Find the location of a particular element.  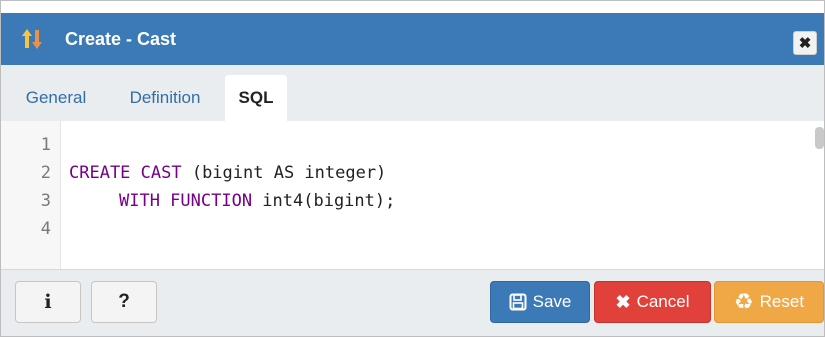

line-number: 3 is located at coordinates (45, 201).